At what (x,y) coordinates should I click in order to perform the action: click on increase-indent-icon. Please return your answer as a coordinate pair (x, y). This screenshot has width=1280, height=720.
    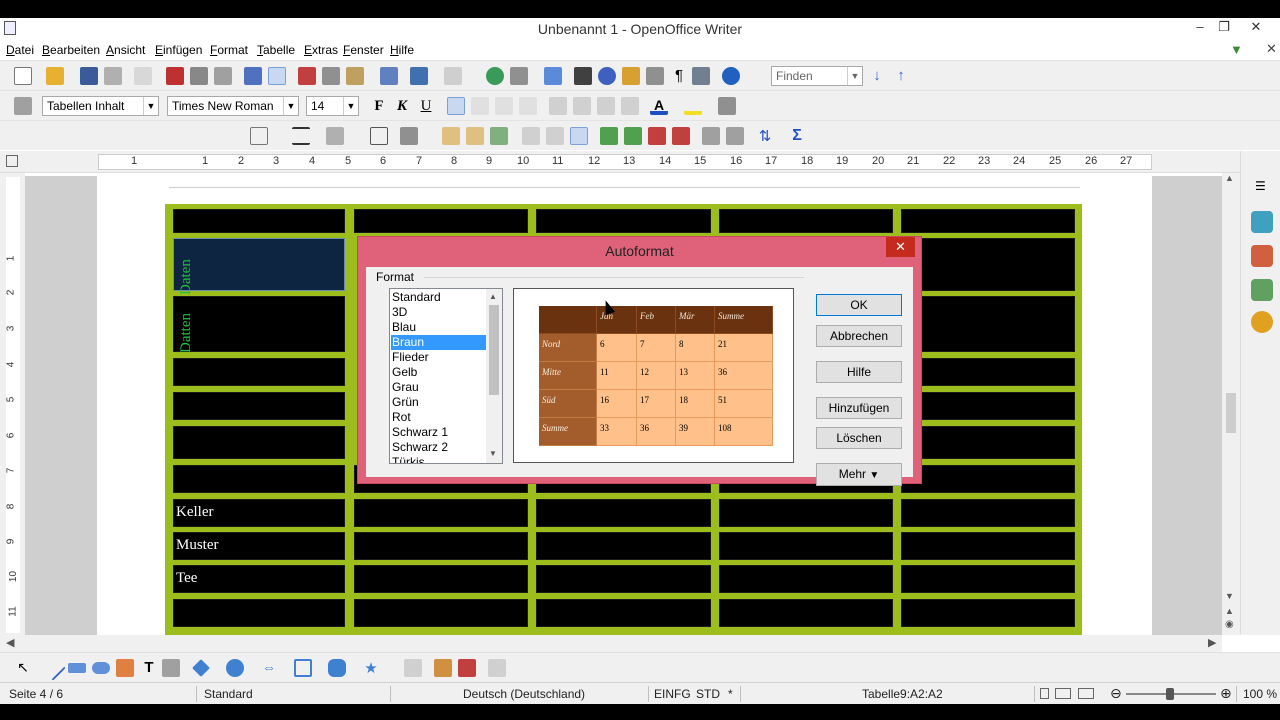
    Looking at the image, I should click on (630, 106).